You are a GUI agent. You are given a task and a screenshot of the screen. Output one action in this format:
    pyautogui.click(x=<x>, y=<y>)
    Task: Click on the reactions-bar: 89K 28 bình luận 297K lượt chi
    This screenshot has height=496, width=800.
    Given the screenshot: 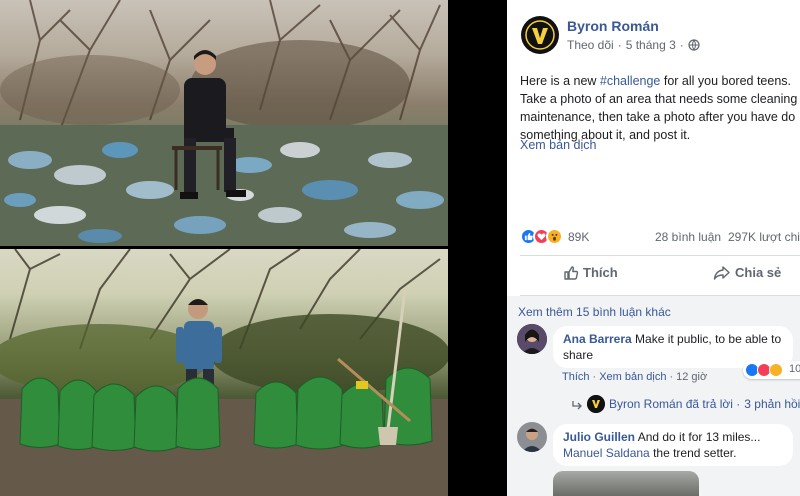 What is the action you would take?
    pyautogui.click(x=660, y=237)
    